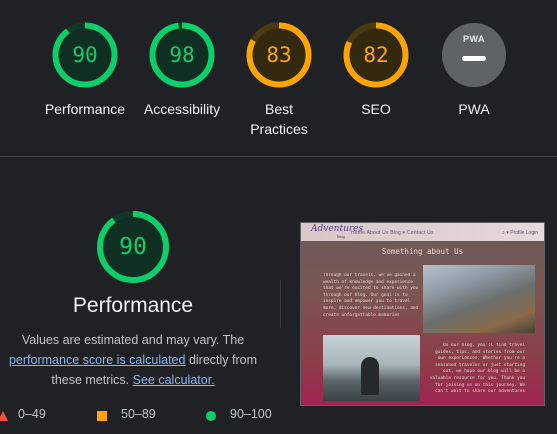 The image size is (557, 434). Describe the element at coordinates (4, 416) in the screenshot. I see `fail-triangle-icon` at that location.